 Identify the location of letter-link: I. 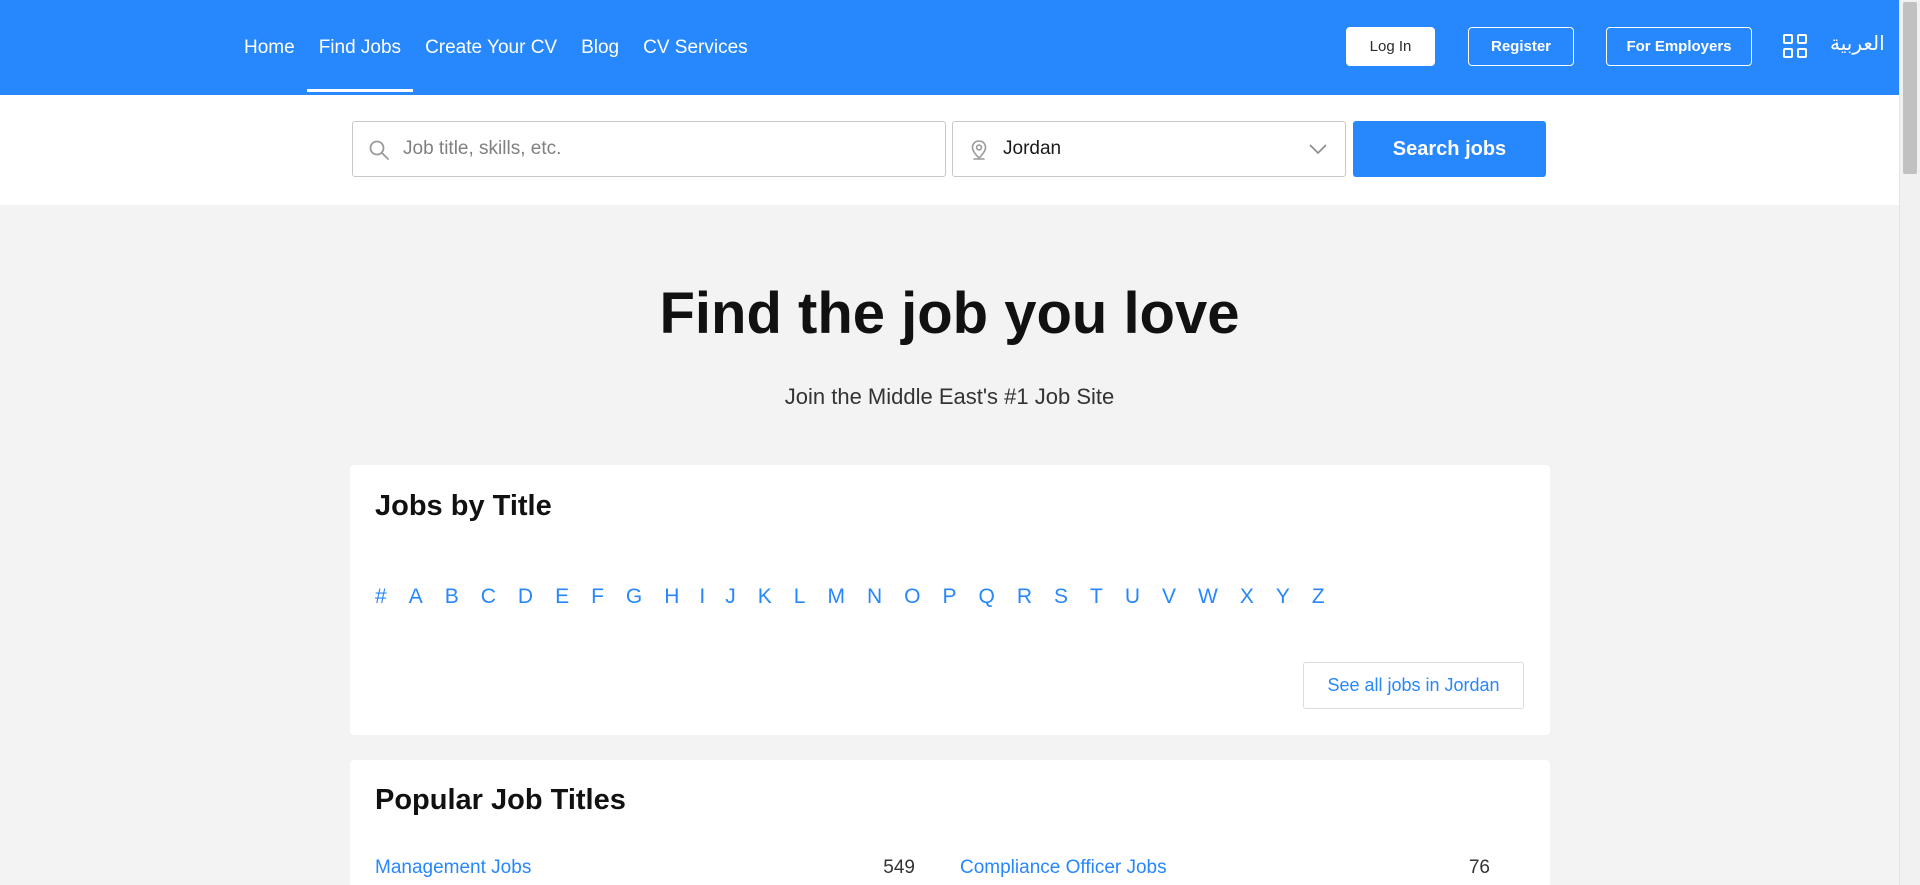
(702, 597).